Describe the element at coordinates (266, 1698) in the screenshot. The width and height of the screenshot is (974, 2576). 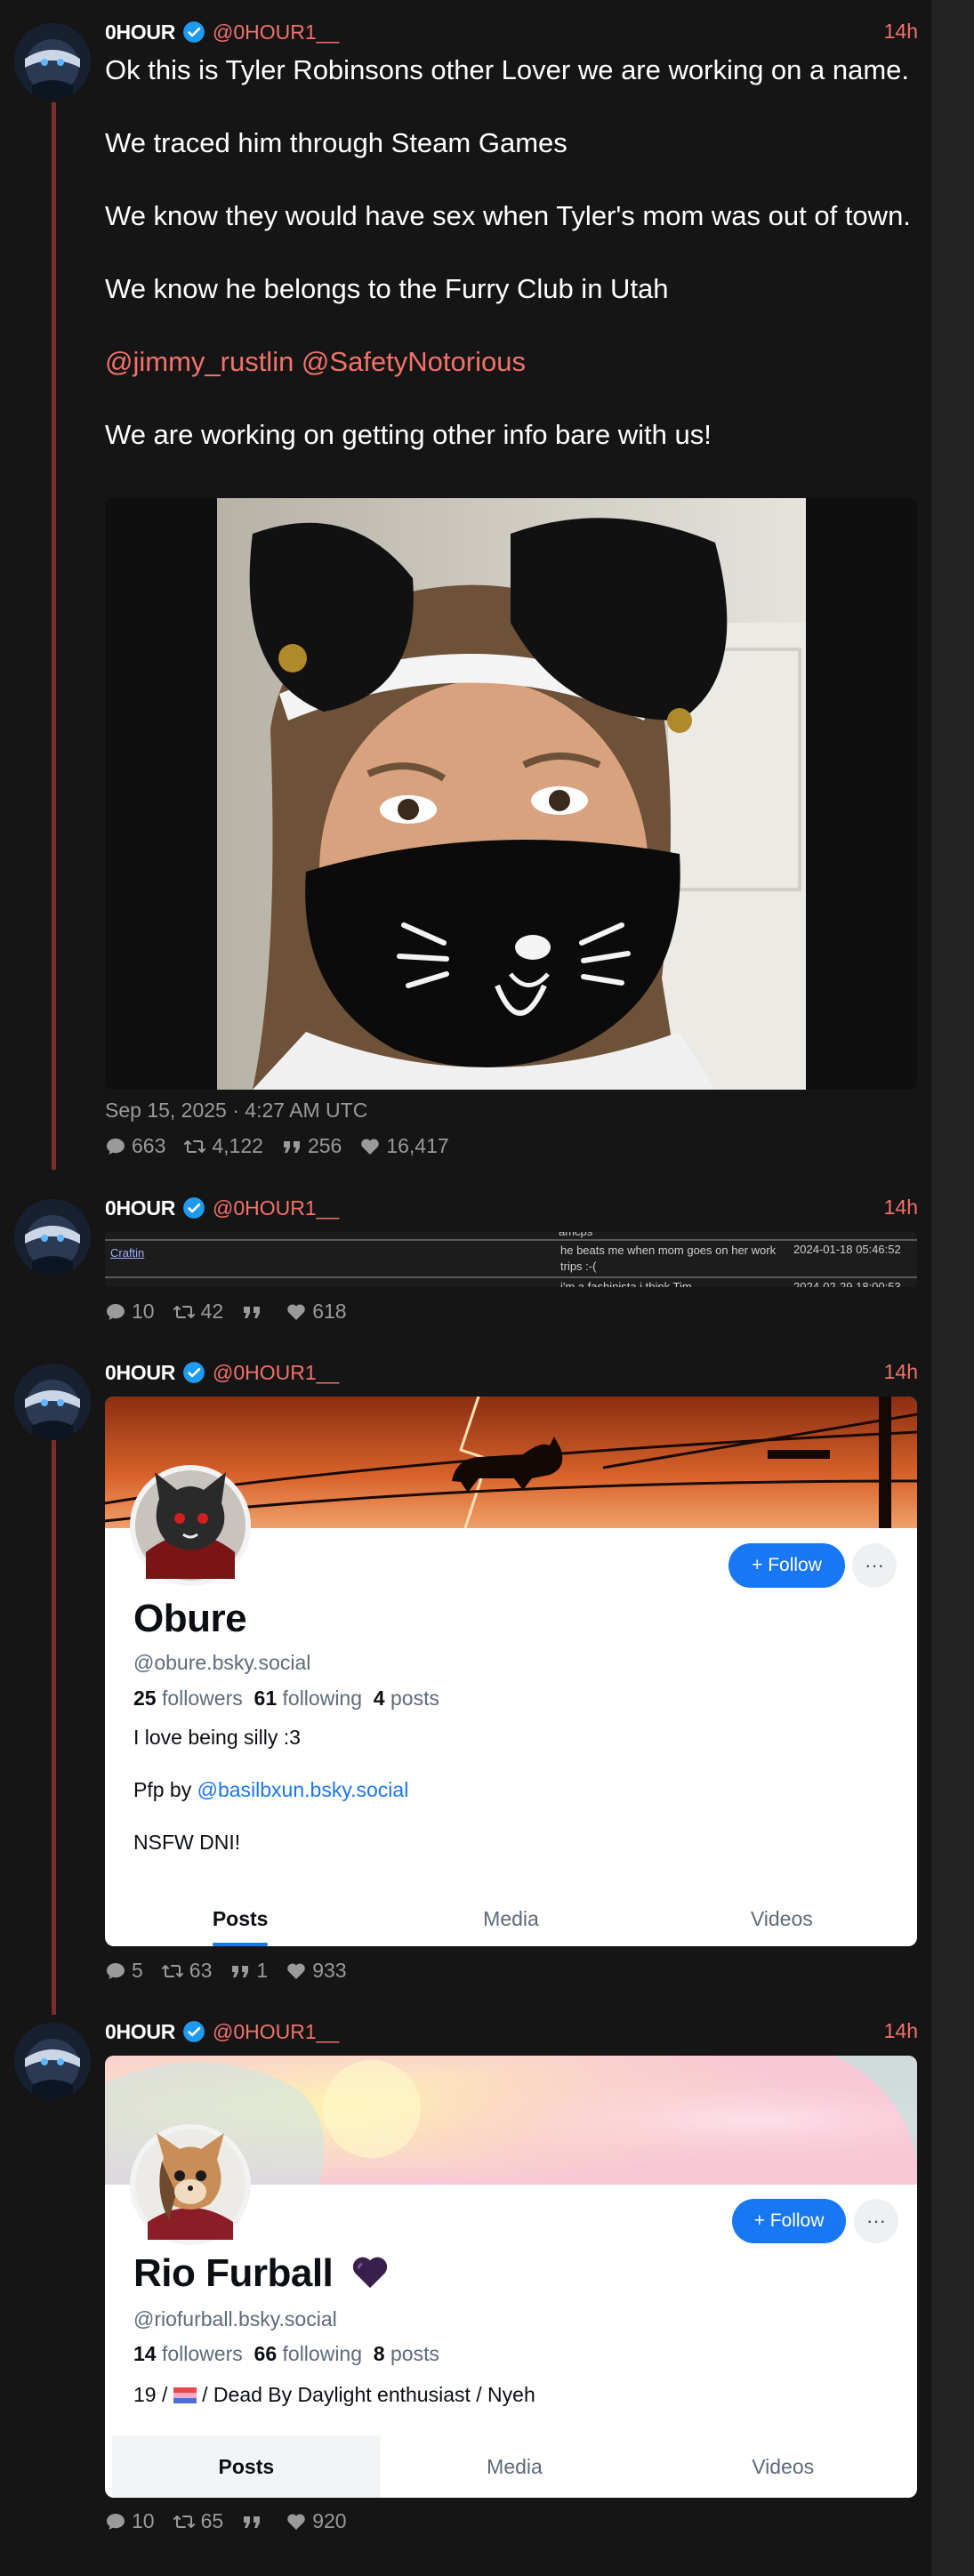
I see `following-count: 61` at that location.